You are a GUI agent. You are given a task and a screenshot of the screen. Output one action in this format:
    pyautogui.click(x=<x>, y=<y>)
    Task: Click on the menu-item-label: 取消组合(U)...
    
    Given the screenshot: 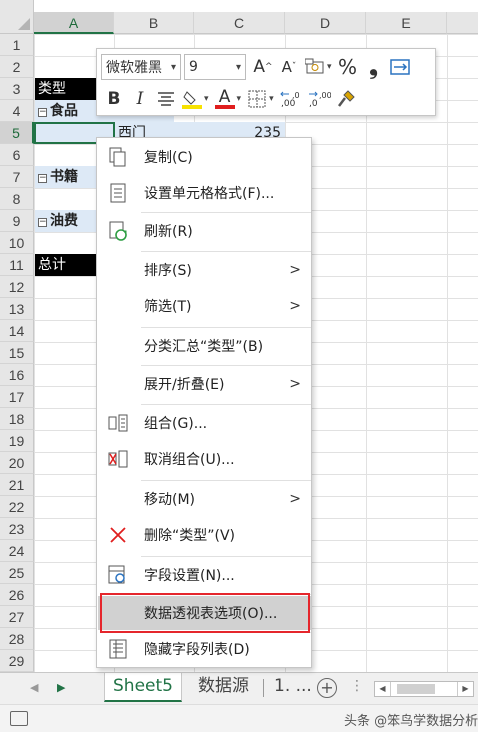 What is the action you would take?
    pyautogui.click(x=189, y=460)
    